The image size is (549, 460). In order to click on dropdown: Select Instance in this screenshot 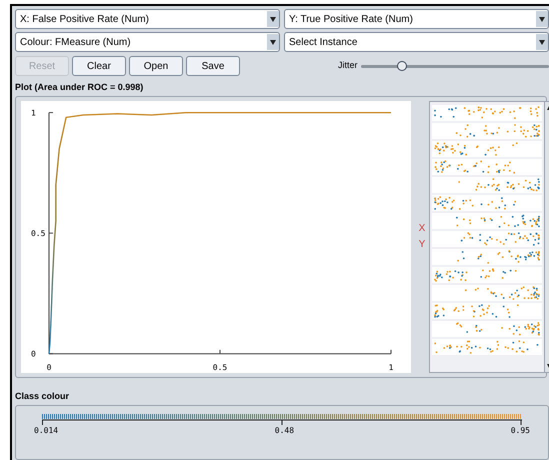, I will do `click(416, 42)`.